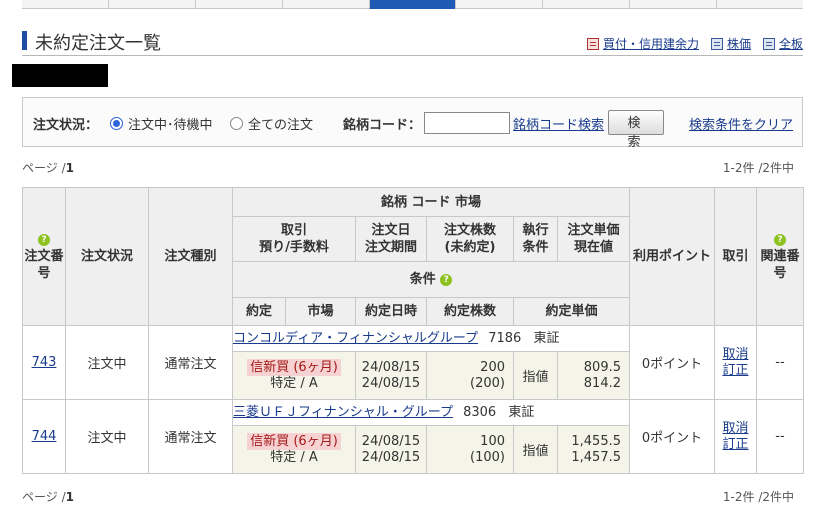  I want to click on order-status-label: 注文状況：, so click(66, 125).